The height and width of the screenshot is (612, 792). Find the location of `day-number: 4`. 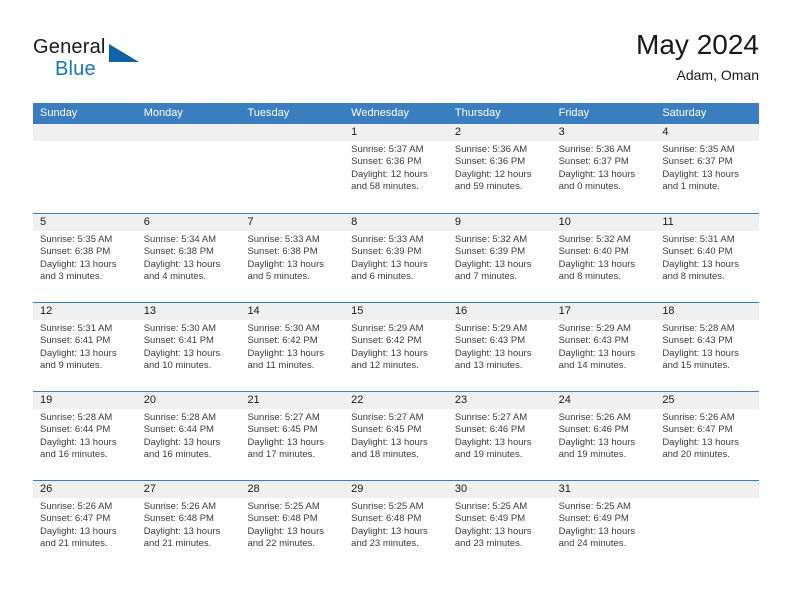

day-number: 4 is located at coordinates (707, 132).